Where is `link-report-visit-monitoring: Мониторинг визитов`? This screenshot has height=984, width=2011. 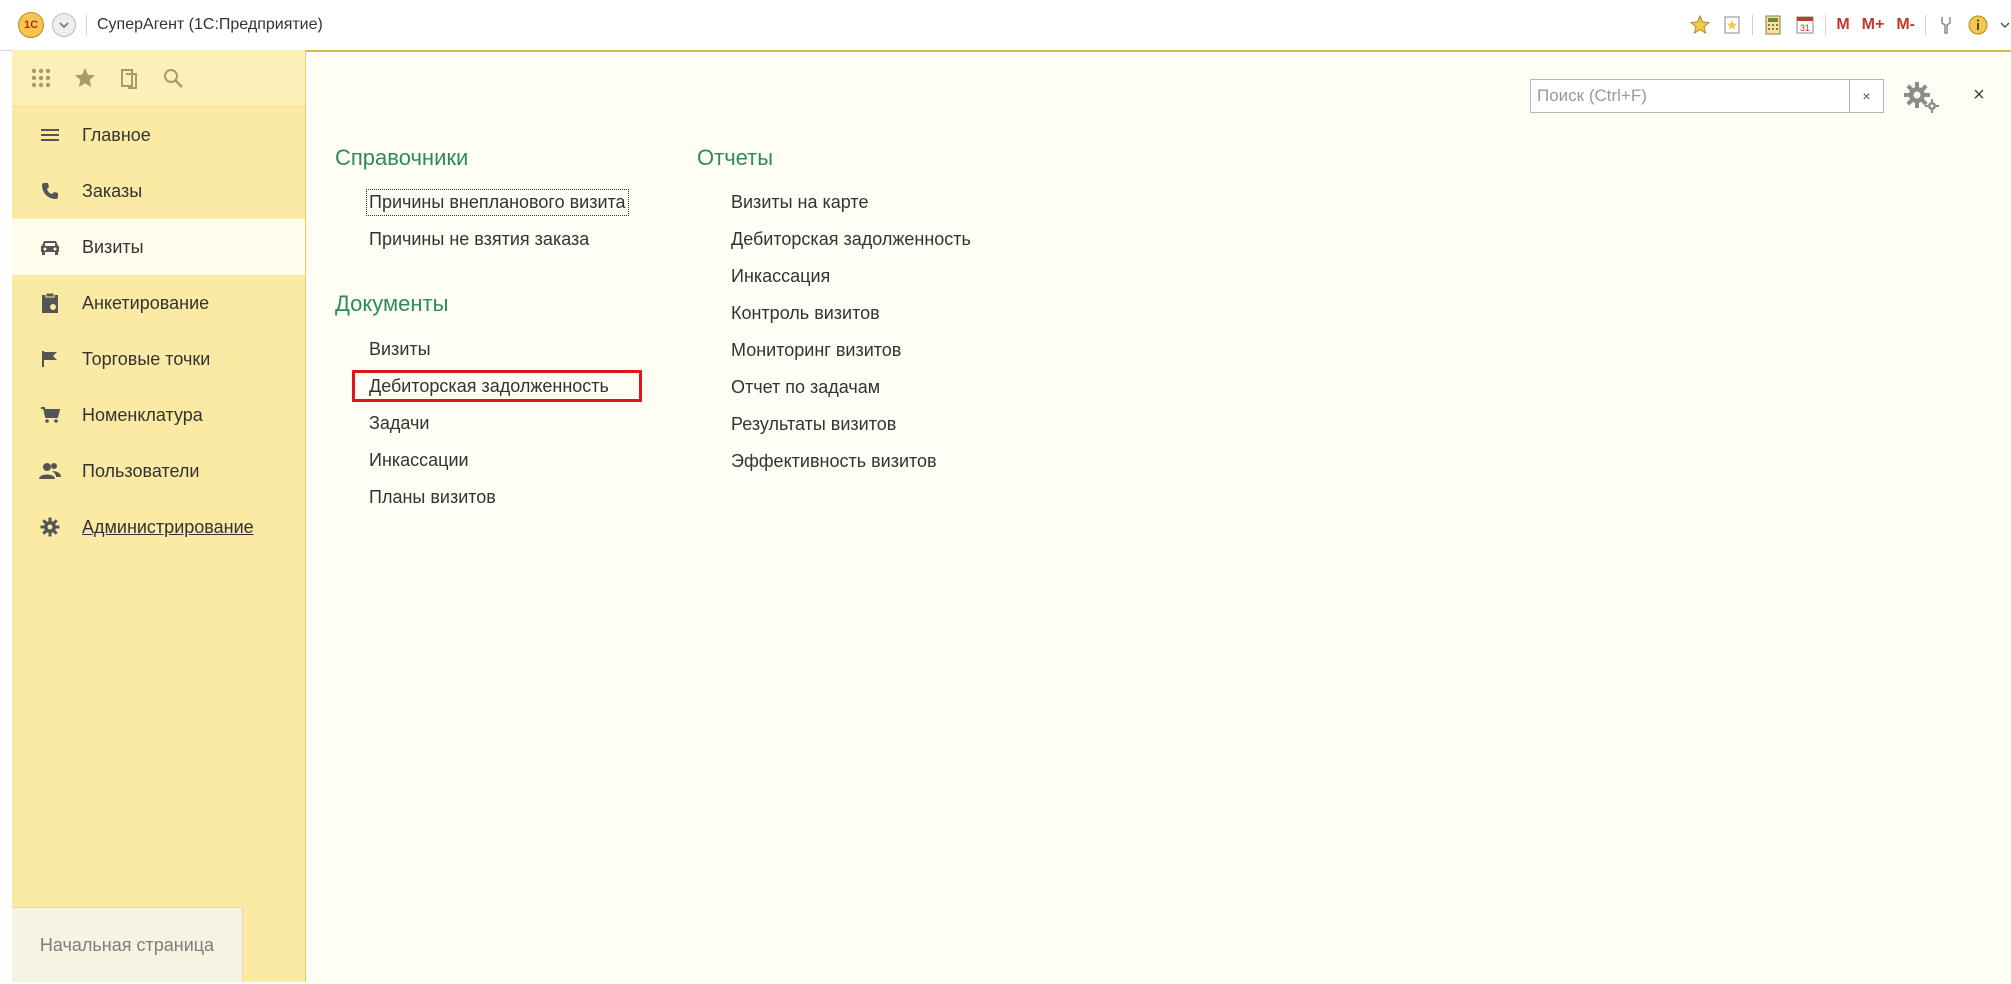
link-report-visit-monitoring: Мониторинг визитов is located at coordinates (816, 350).